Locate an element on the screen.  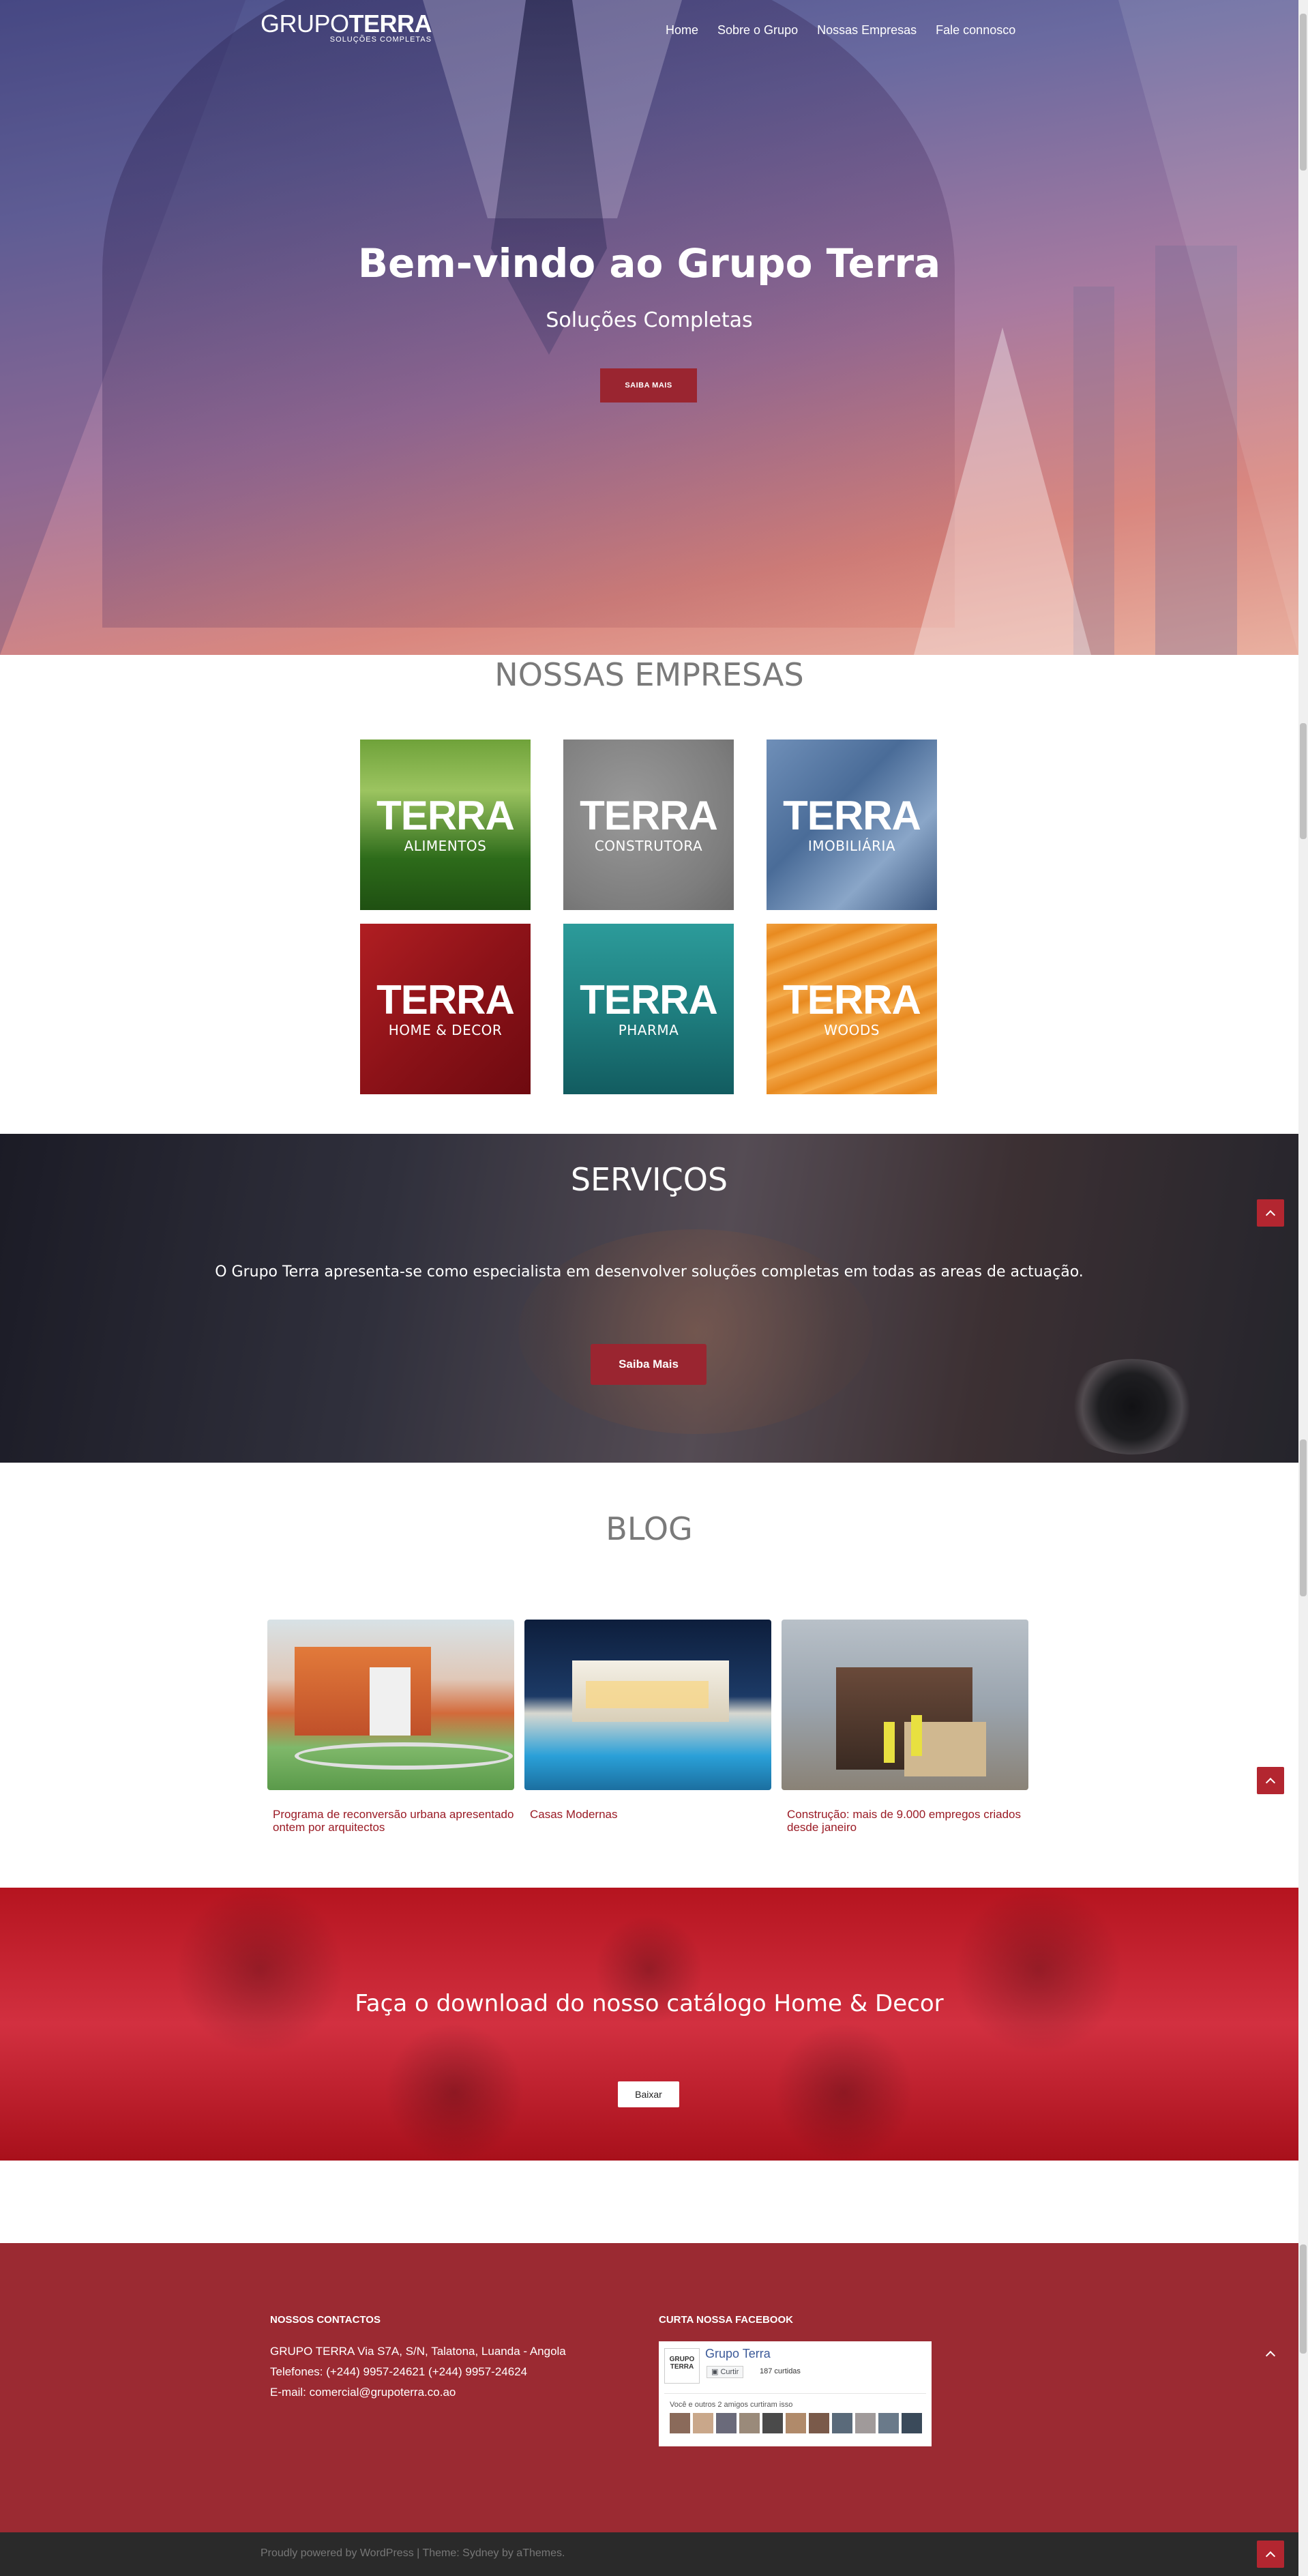
fb-like-label: Curtir is located at coordinates (729, 2372).